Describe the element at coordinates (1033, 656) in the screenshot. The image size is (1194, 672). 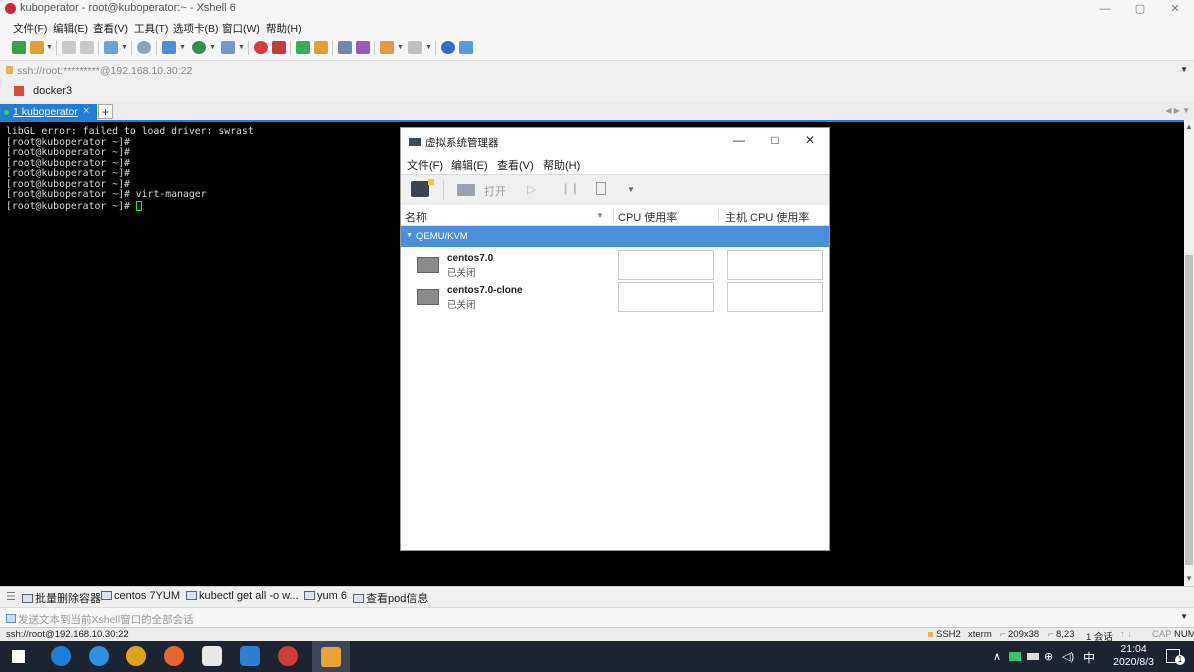
I see `battery-icon` at that location.